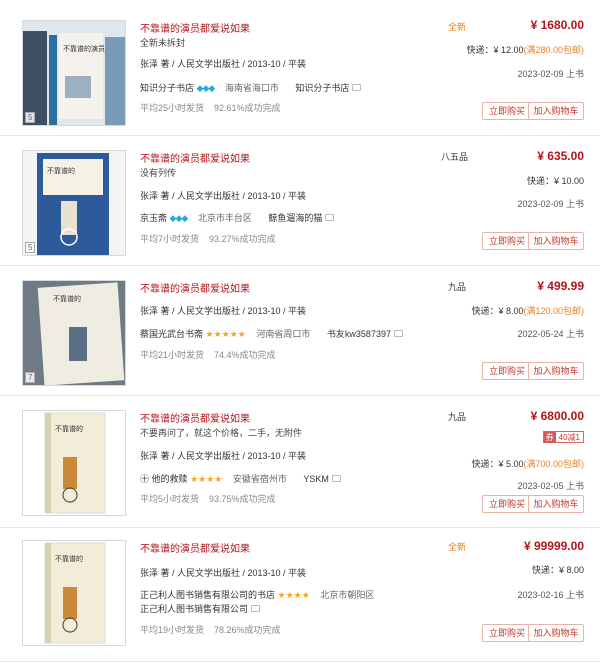  I want to click on ship-time: 平均5小时发货, so click(170, 499).